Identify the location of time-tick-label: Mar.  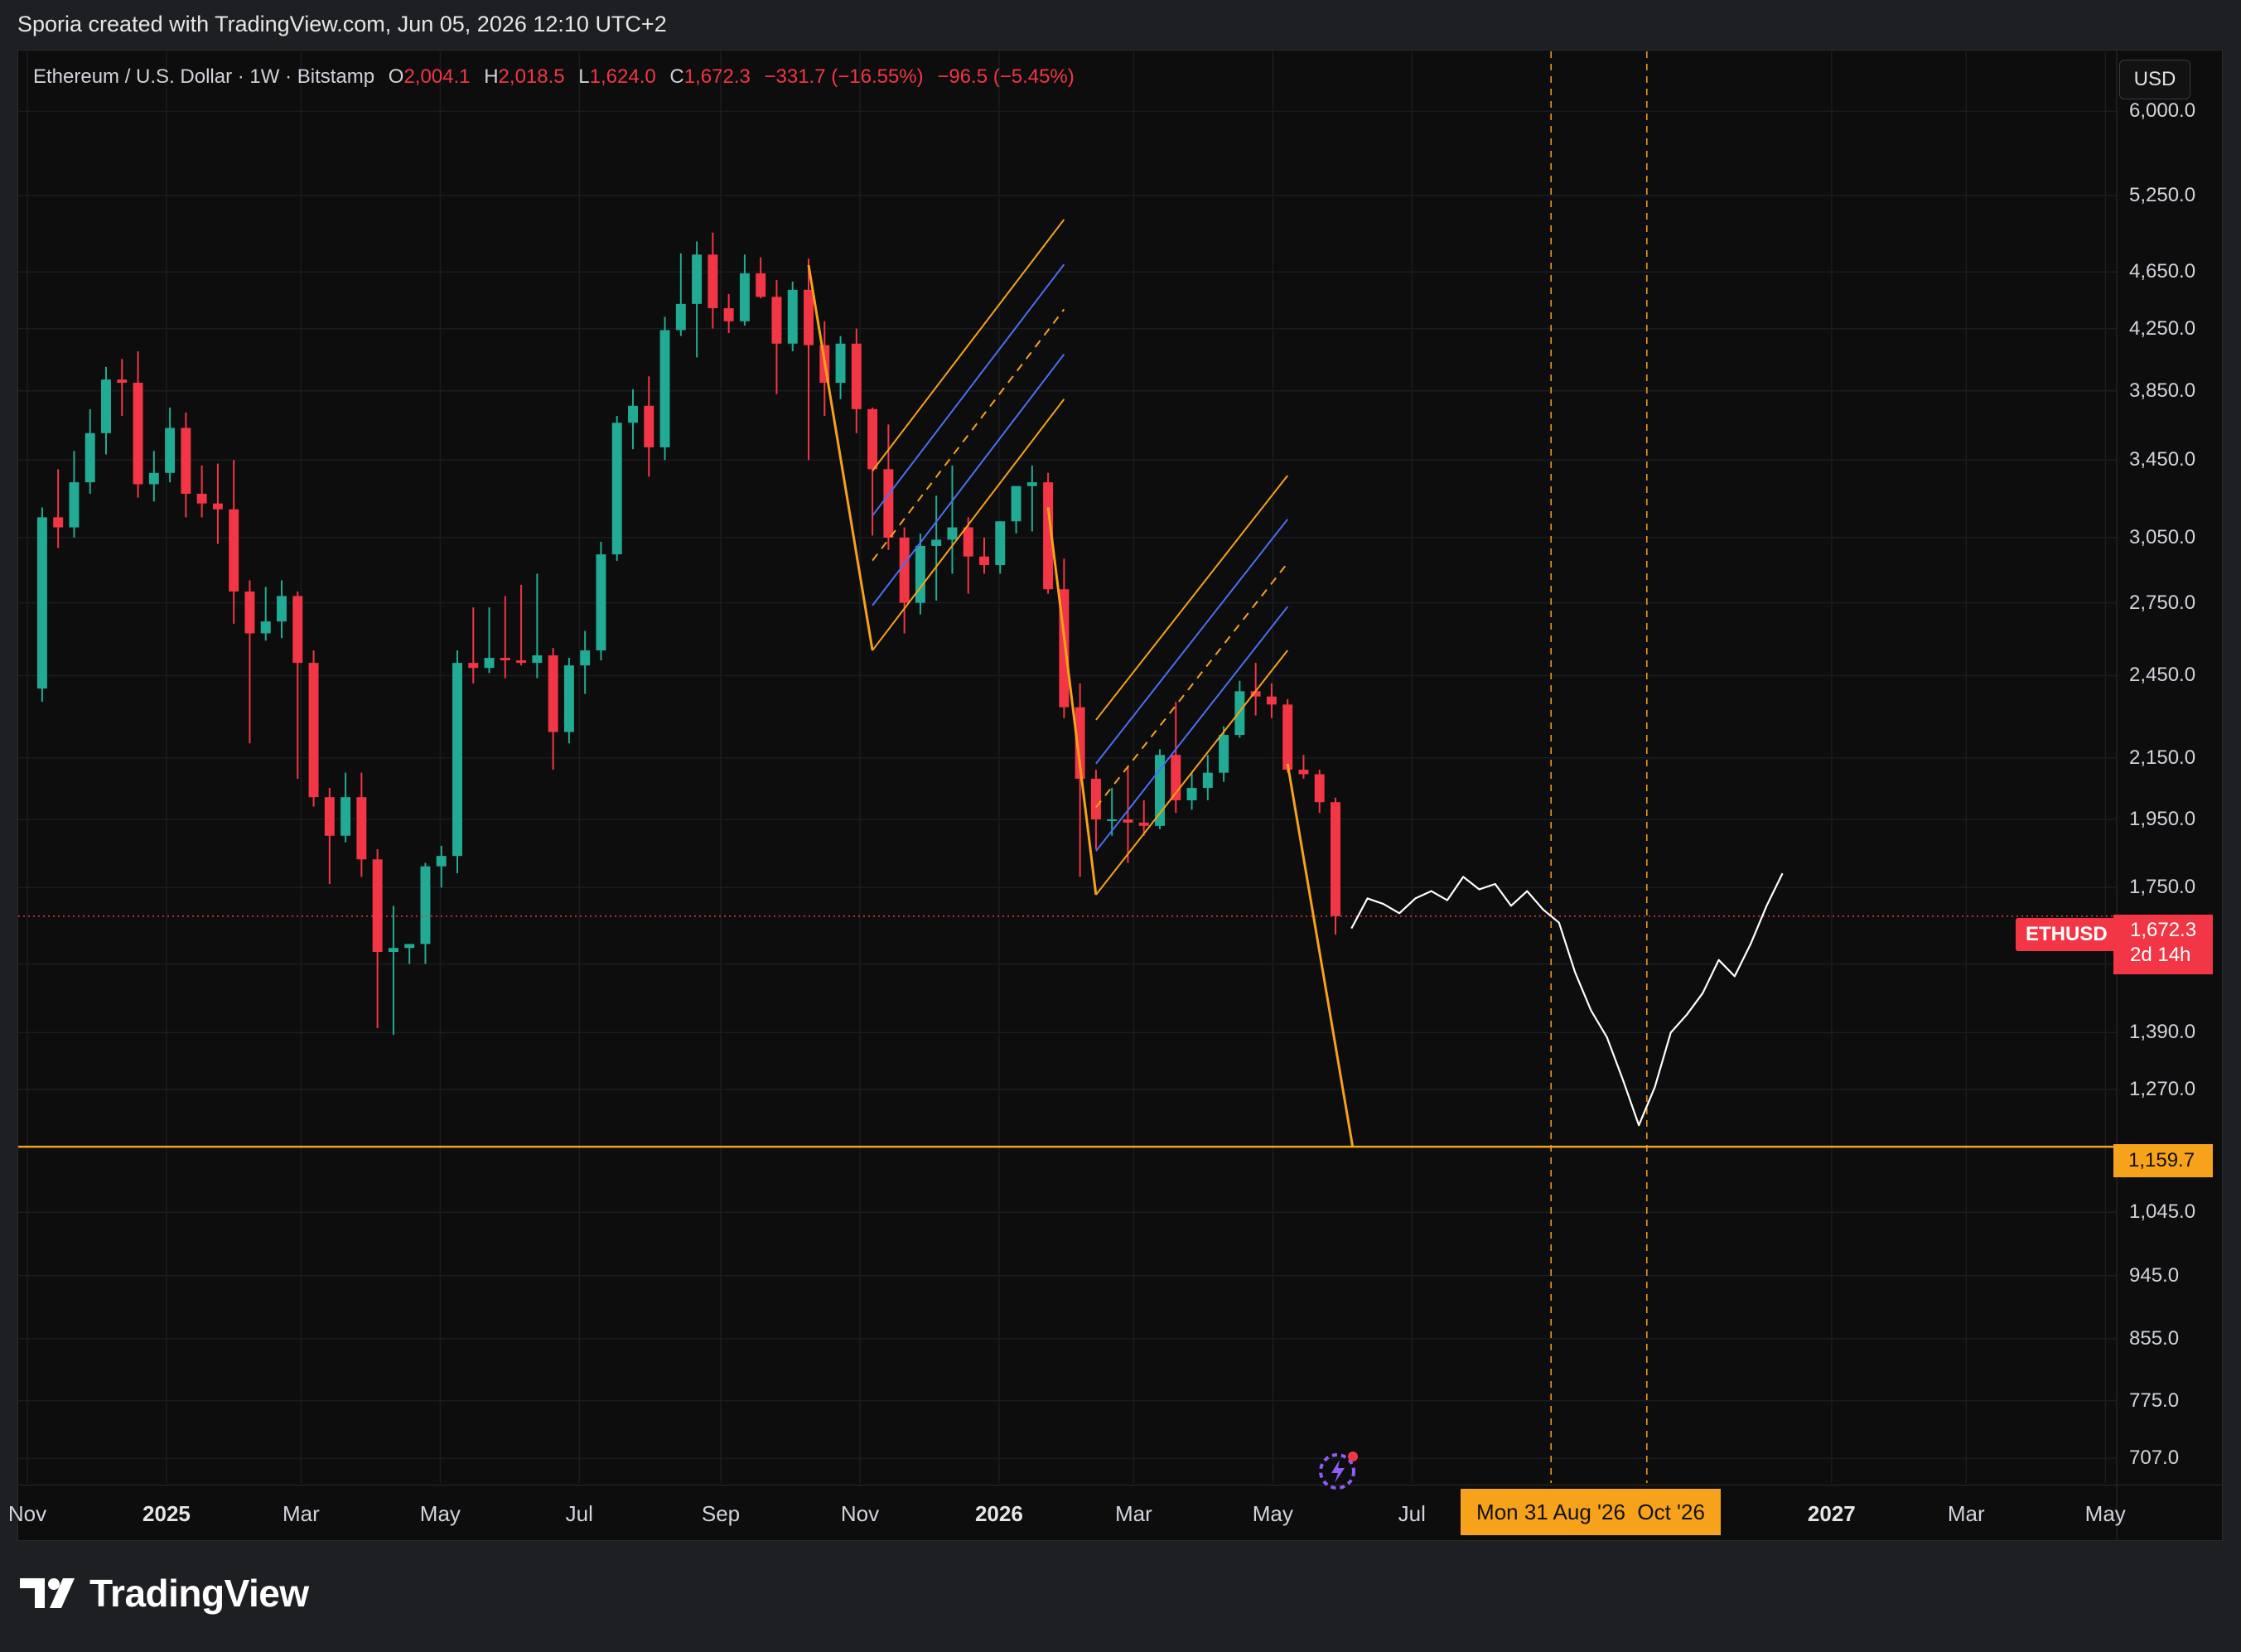
(1133, 1513).